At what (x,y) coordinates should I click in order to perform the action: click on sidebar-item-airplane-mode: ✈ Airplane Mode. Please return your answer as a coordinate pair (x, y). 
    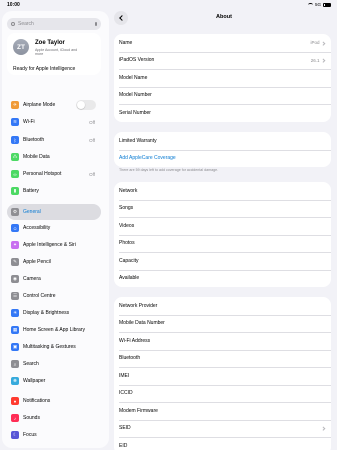
    Looking at the image, I should click on (54, 105).